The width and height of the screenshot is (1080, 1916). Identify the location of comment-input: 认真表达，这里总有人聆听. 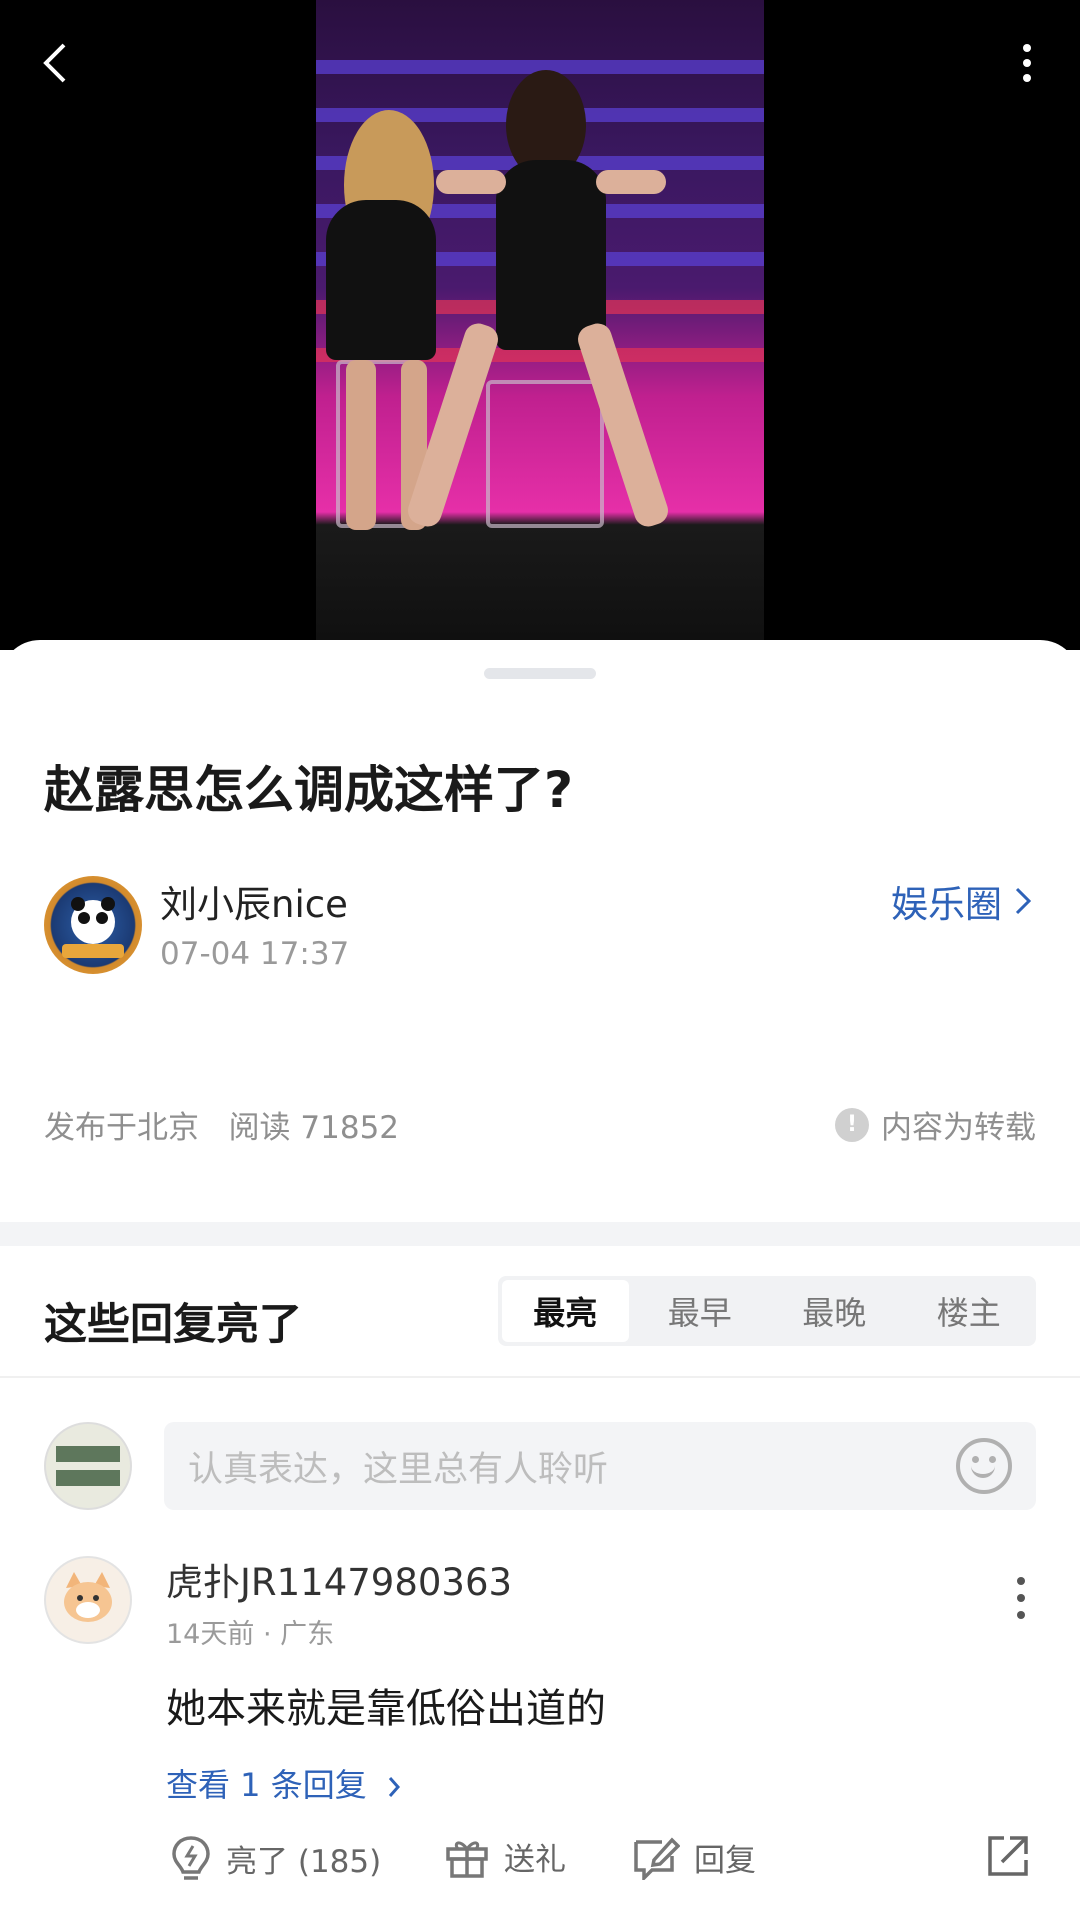
(600, 1466).